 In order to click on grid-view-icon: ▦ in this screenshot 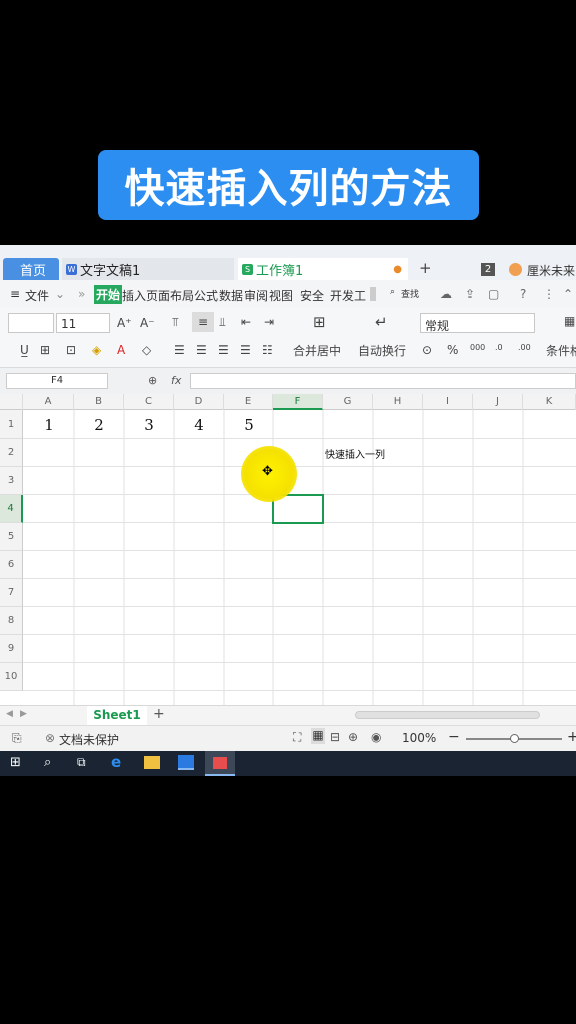, I will do `click(318, 736)`.